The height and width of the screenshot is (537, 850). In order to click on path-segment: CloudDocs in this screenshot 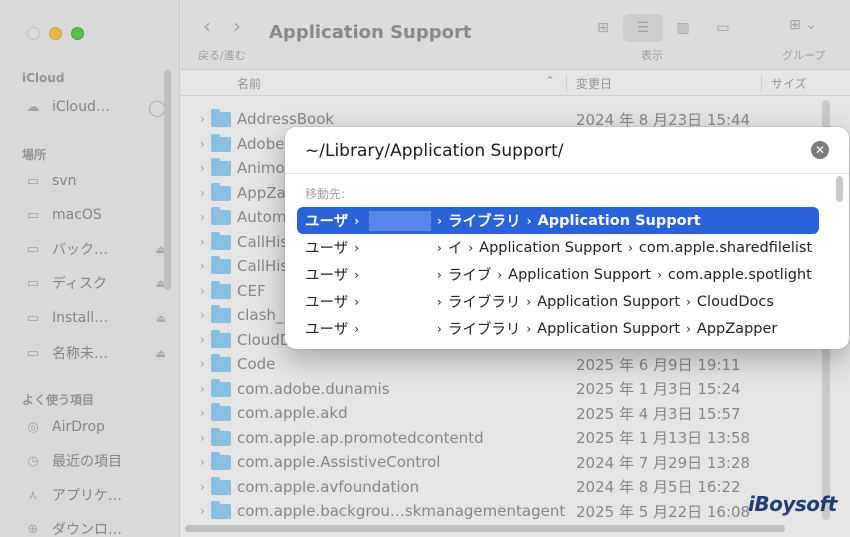, I will do `click(735, 301)`.